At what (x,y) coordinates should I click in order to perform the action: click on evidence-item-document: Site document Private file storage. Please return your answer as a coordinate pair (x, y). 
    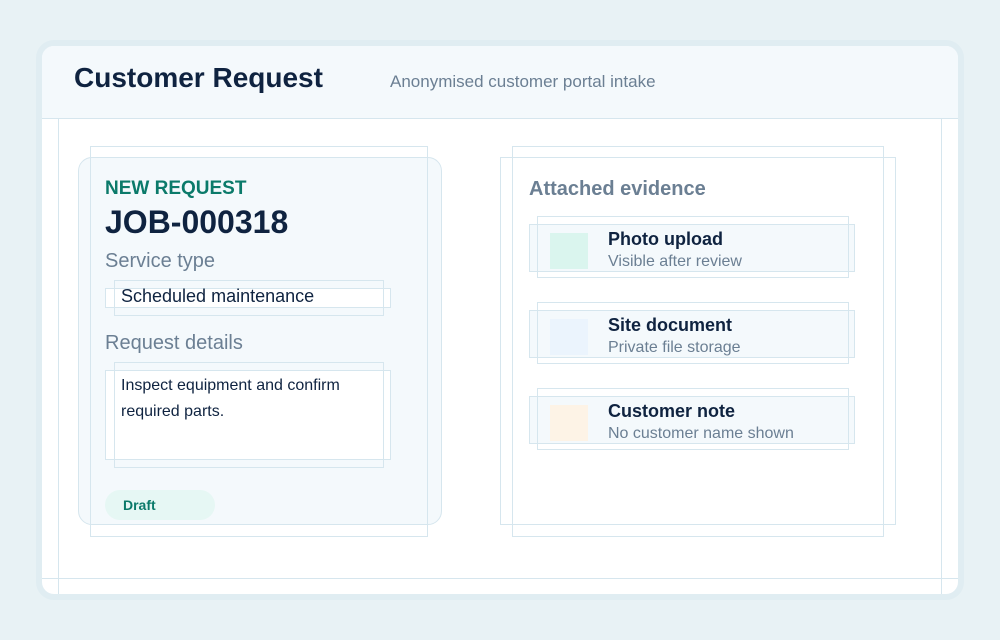
    Looking at the image, I should click on (692, 333).